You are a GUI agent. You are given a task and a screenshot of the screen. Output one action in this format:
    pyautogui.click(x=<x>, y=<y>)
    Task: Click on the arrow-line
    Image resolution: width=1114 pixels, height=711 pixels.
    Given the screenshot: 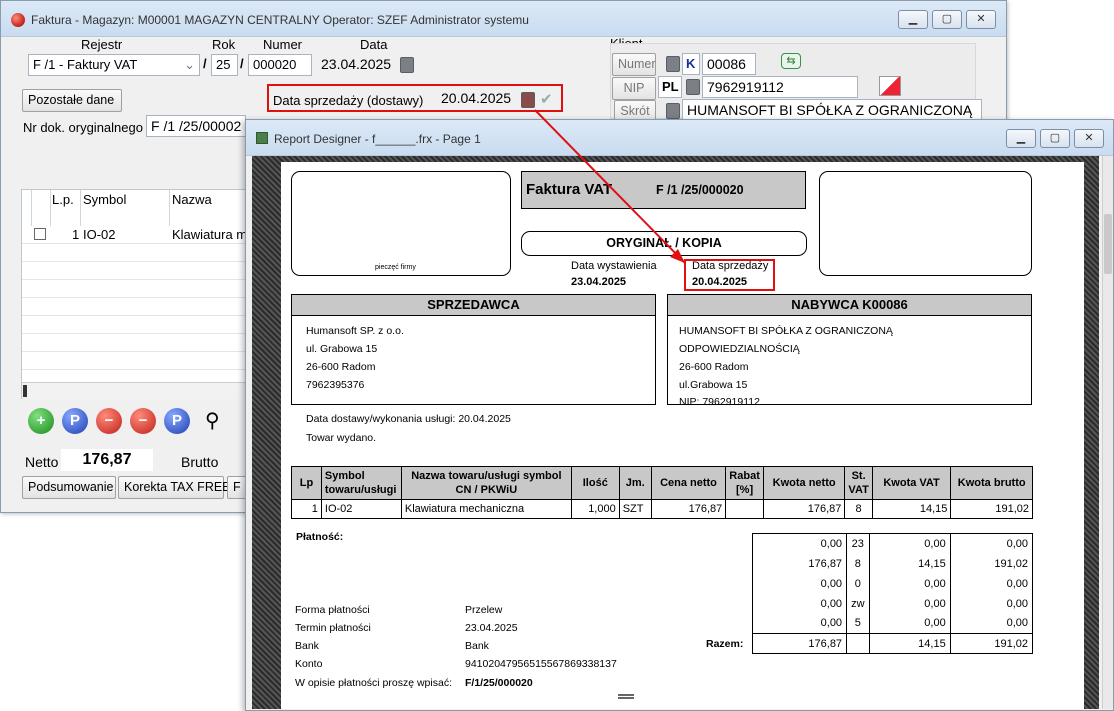 What is the action you would take?
    pyautogui.click(x=610, y=186)
    